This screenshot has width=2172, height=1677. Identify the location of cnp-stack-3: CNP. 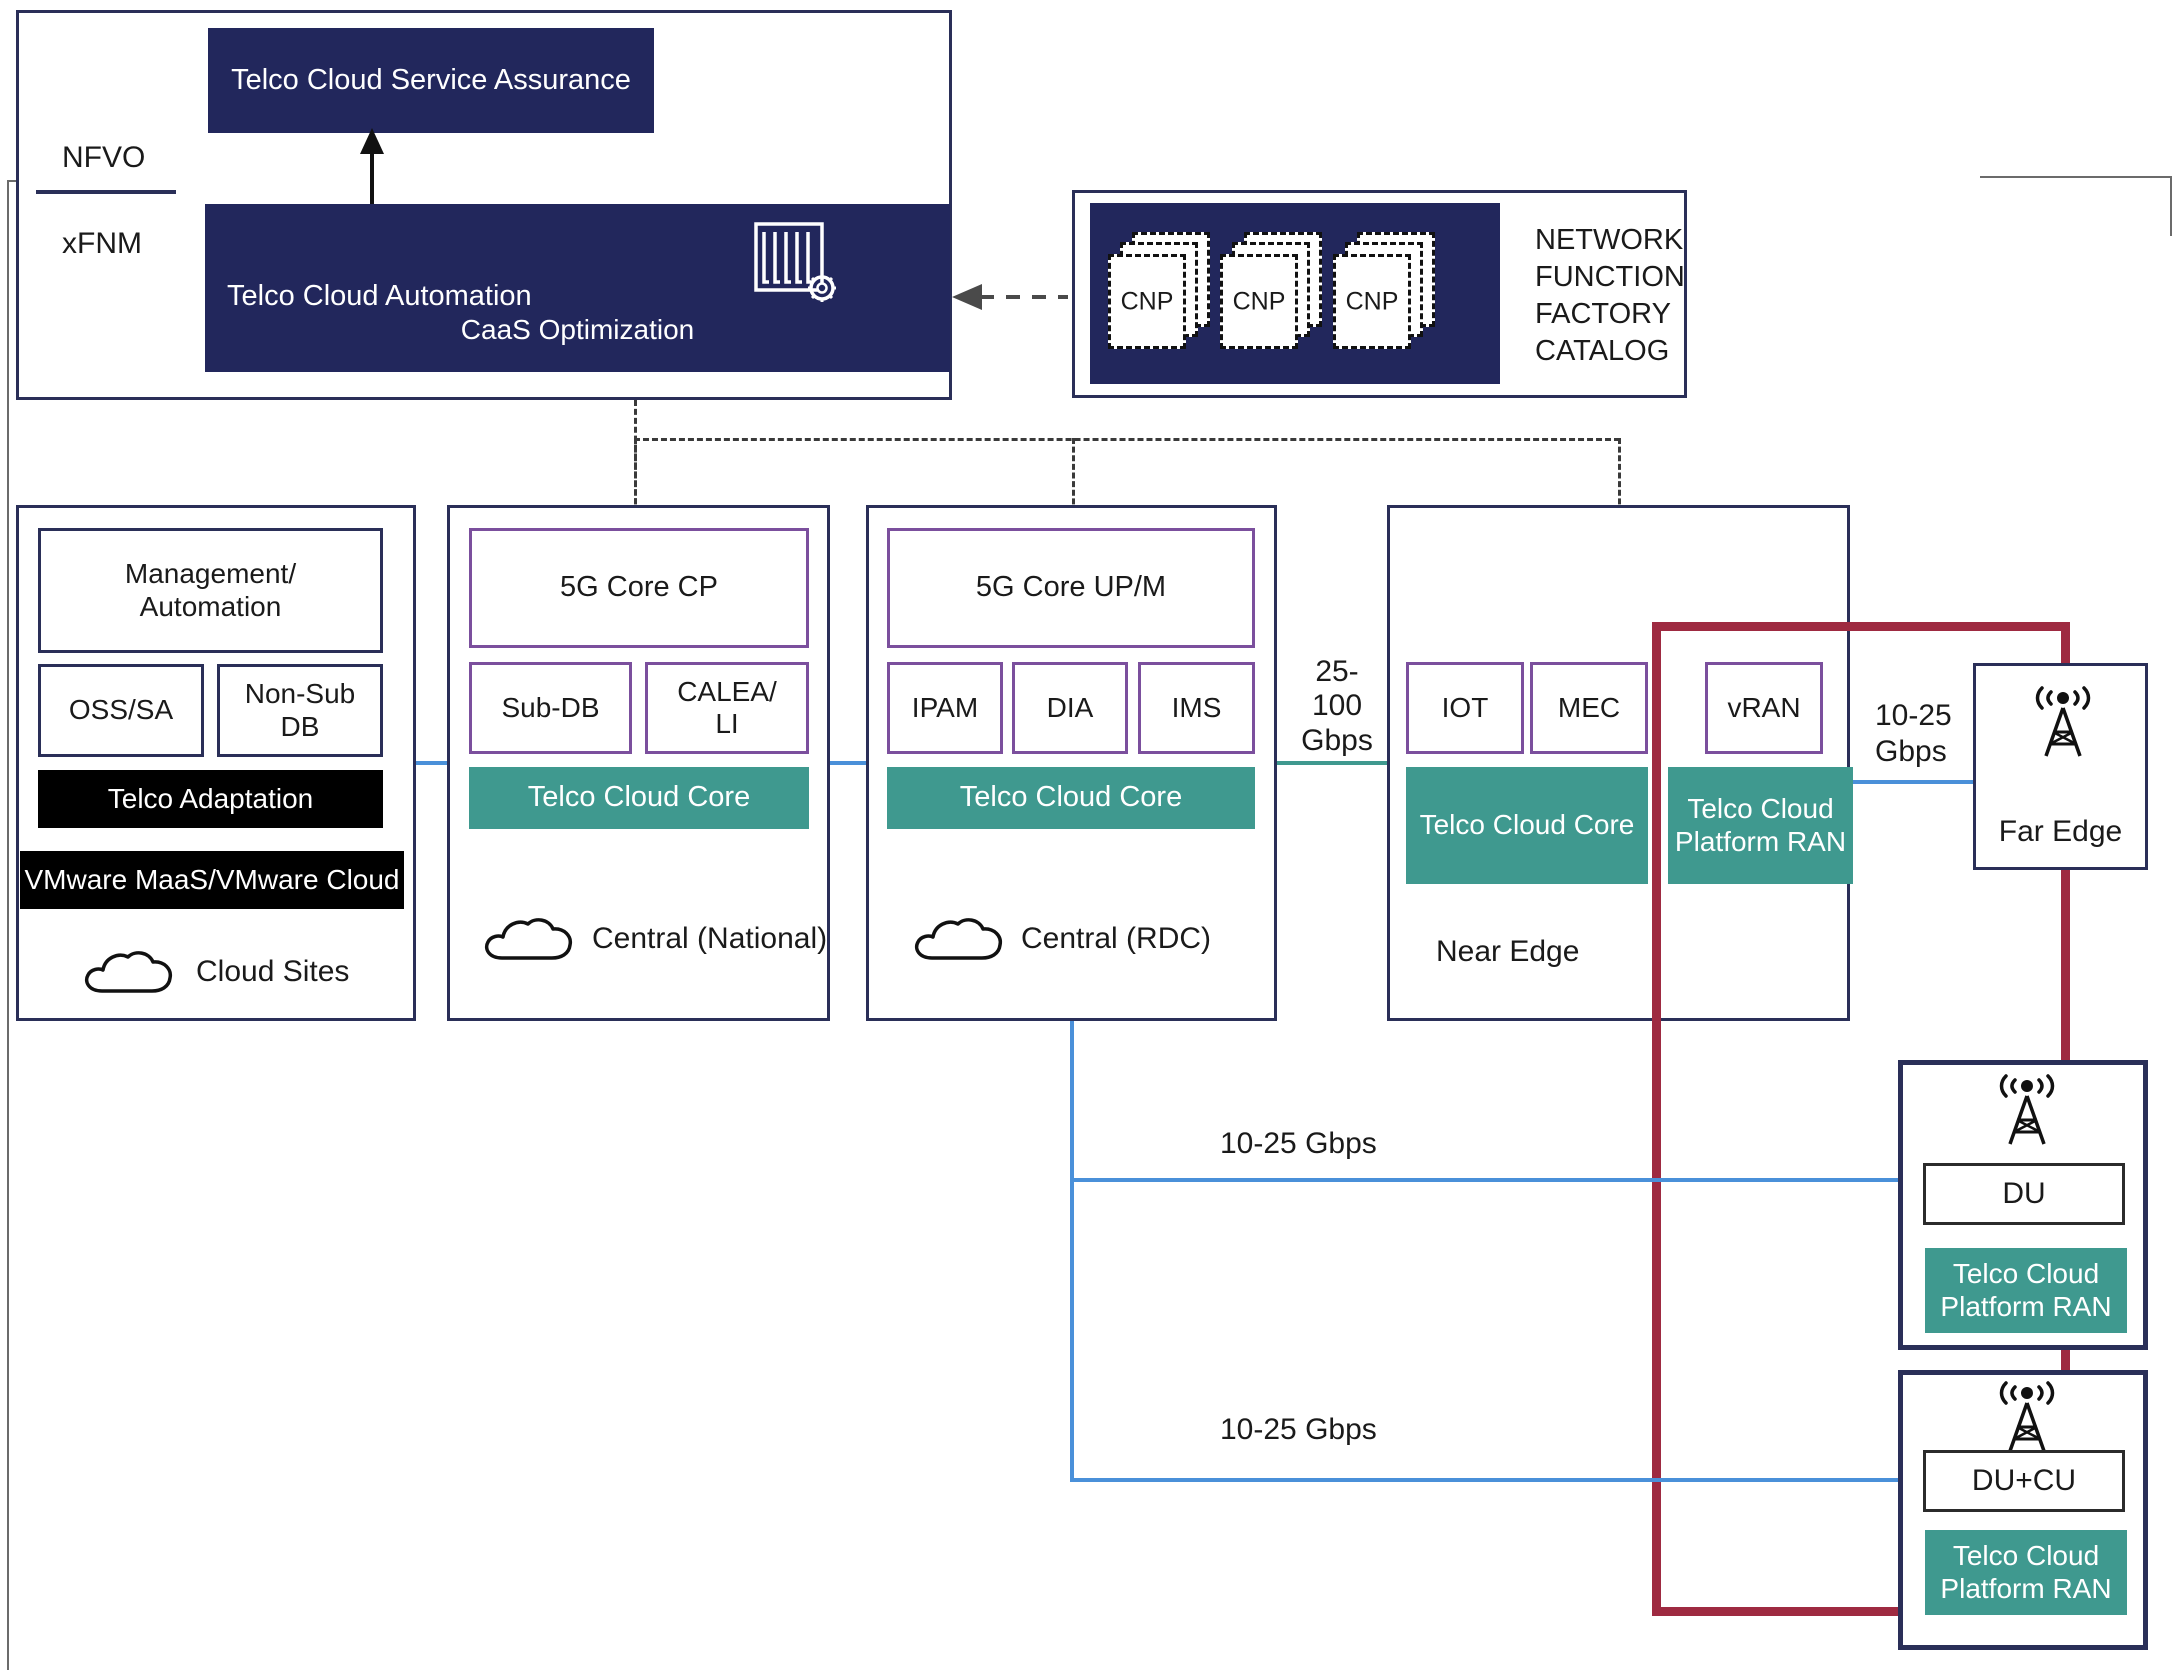
(1387, 293).